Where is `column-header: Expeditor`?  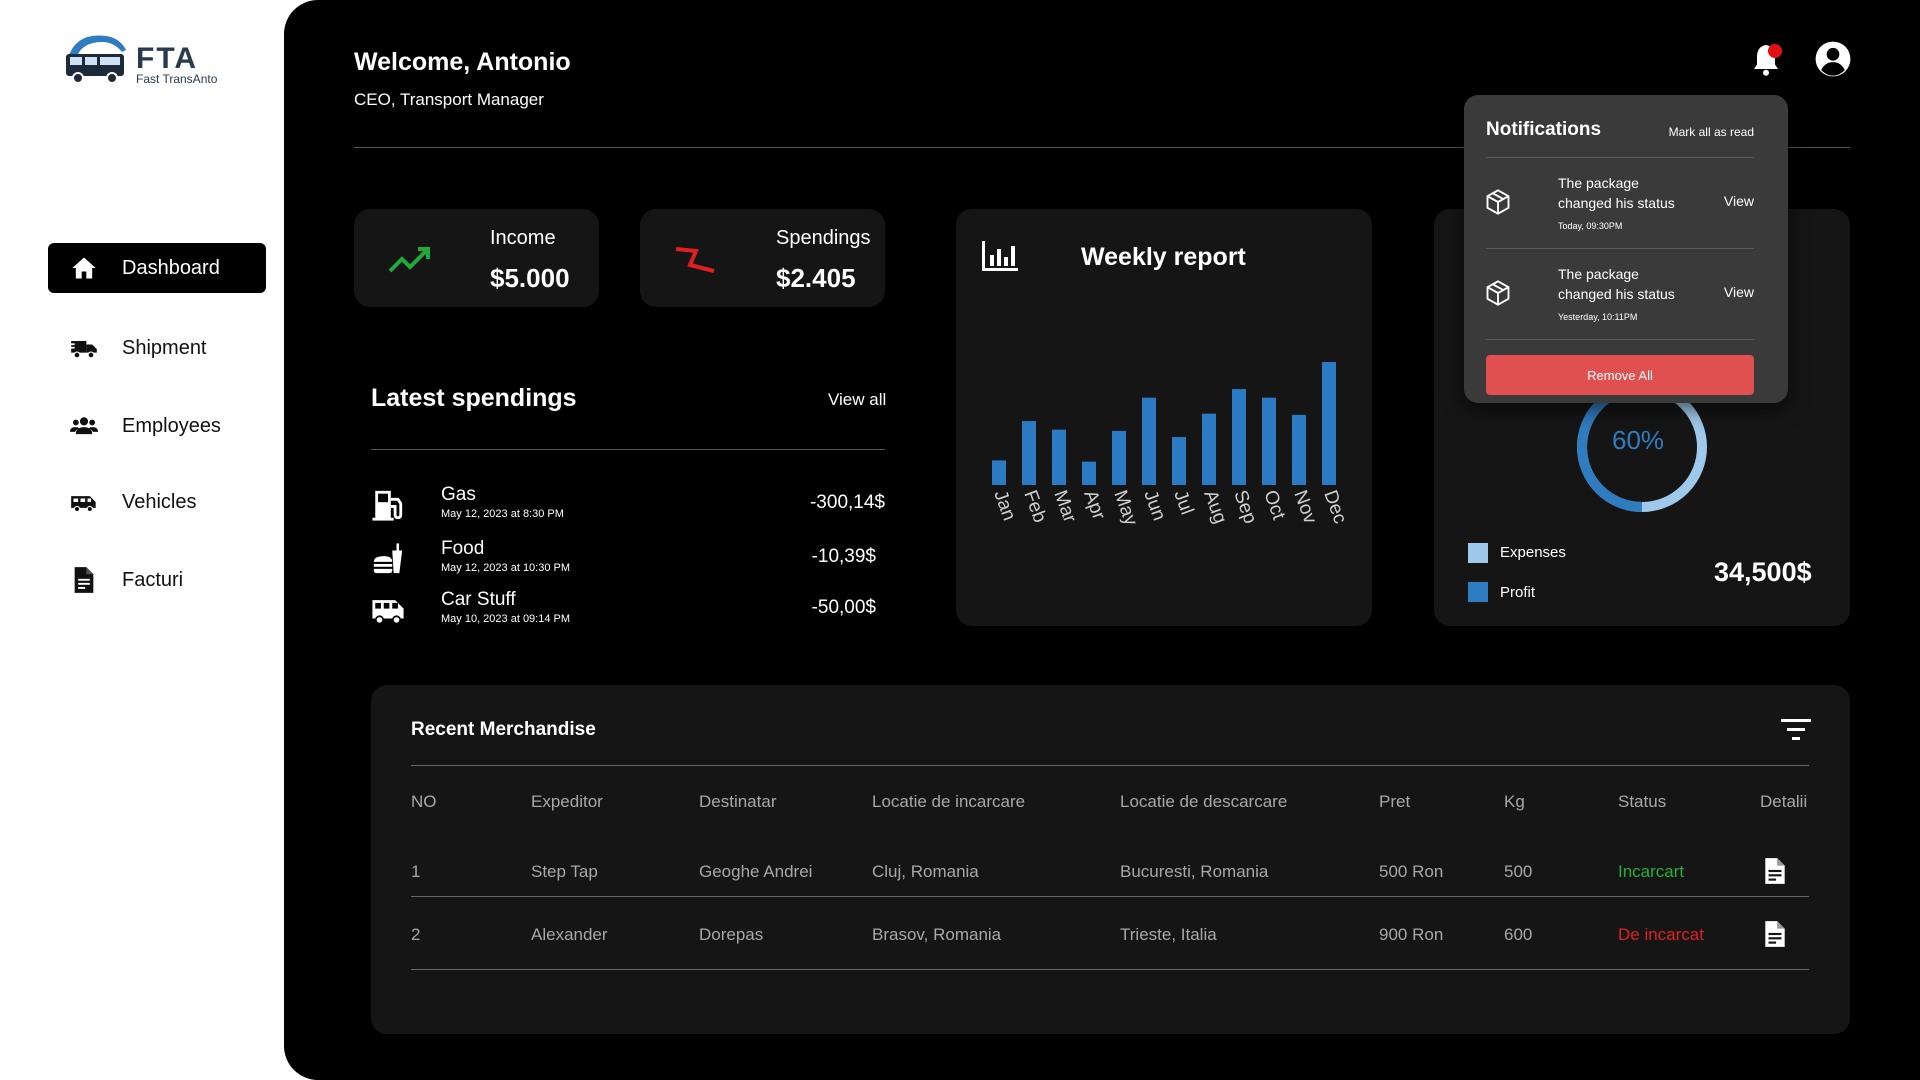
column-header: Expeditor is located at coordinates (567, 801).